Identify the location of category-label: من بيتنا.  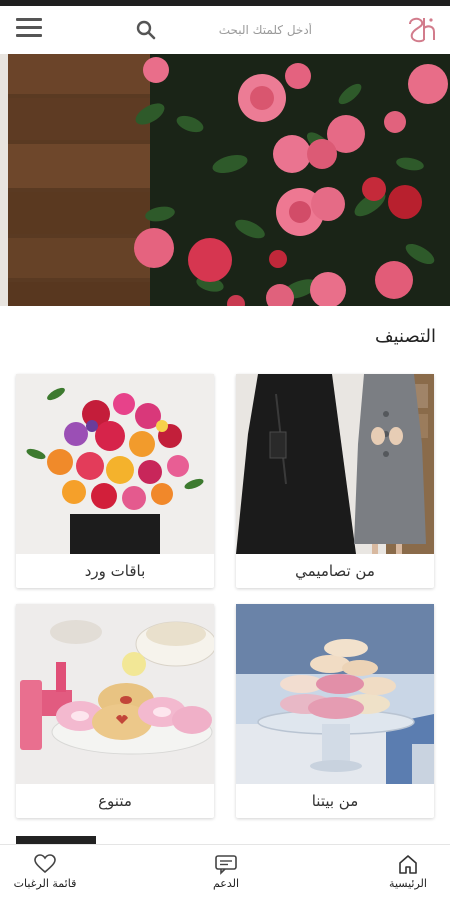
(335, 801).